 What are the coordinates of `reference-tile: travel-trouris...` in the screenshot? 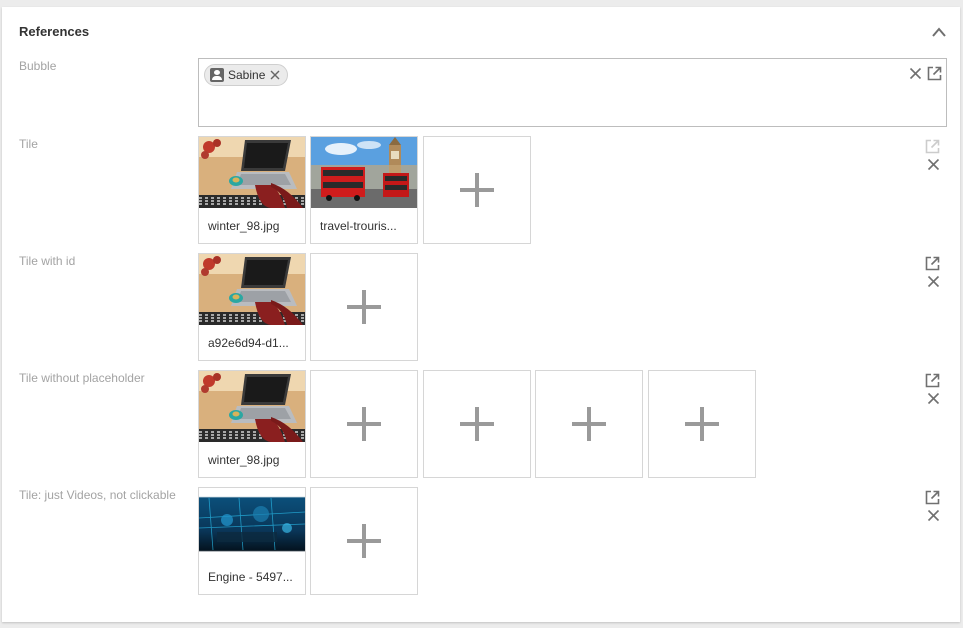 It's located at (364, 190).